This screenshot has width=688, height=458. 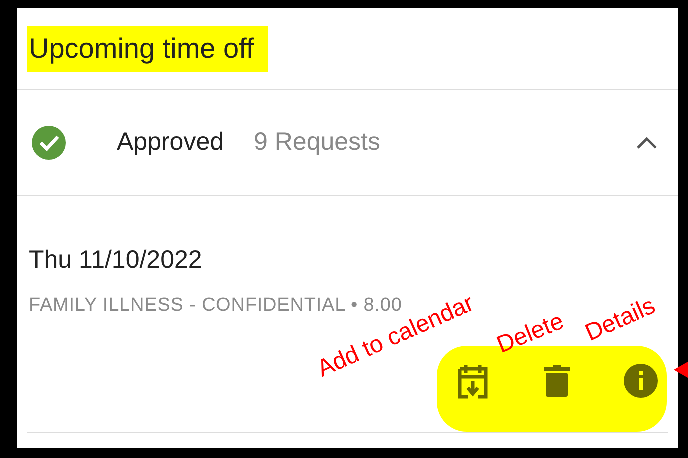 What do you see at coordinates (49, 142) in the screenshot?
I see `check-circle-icon` at bounding box center [49, 142].